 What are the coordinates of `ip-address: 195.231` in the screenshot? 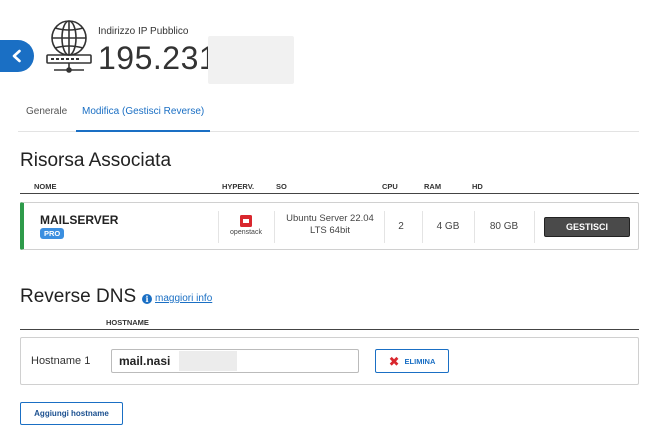 It's located at (158, 58).